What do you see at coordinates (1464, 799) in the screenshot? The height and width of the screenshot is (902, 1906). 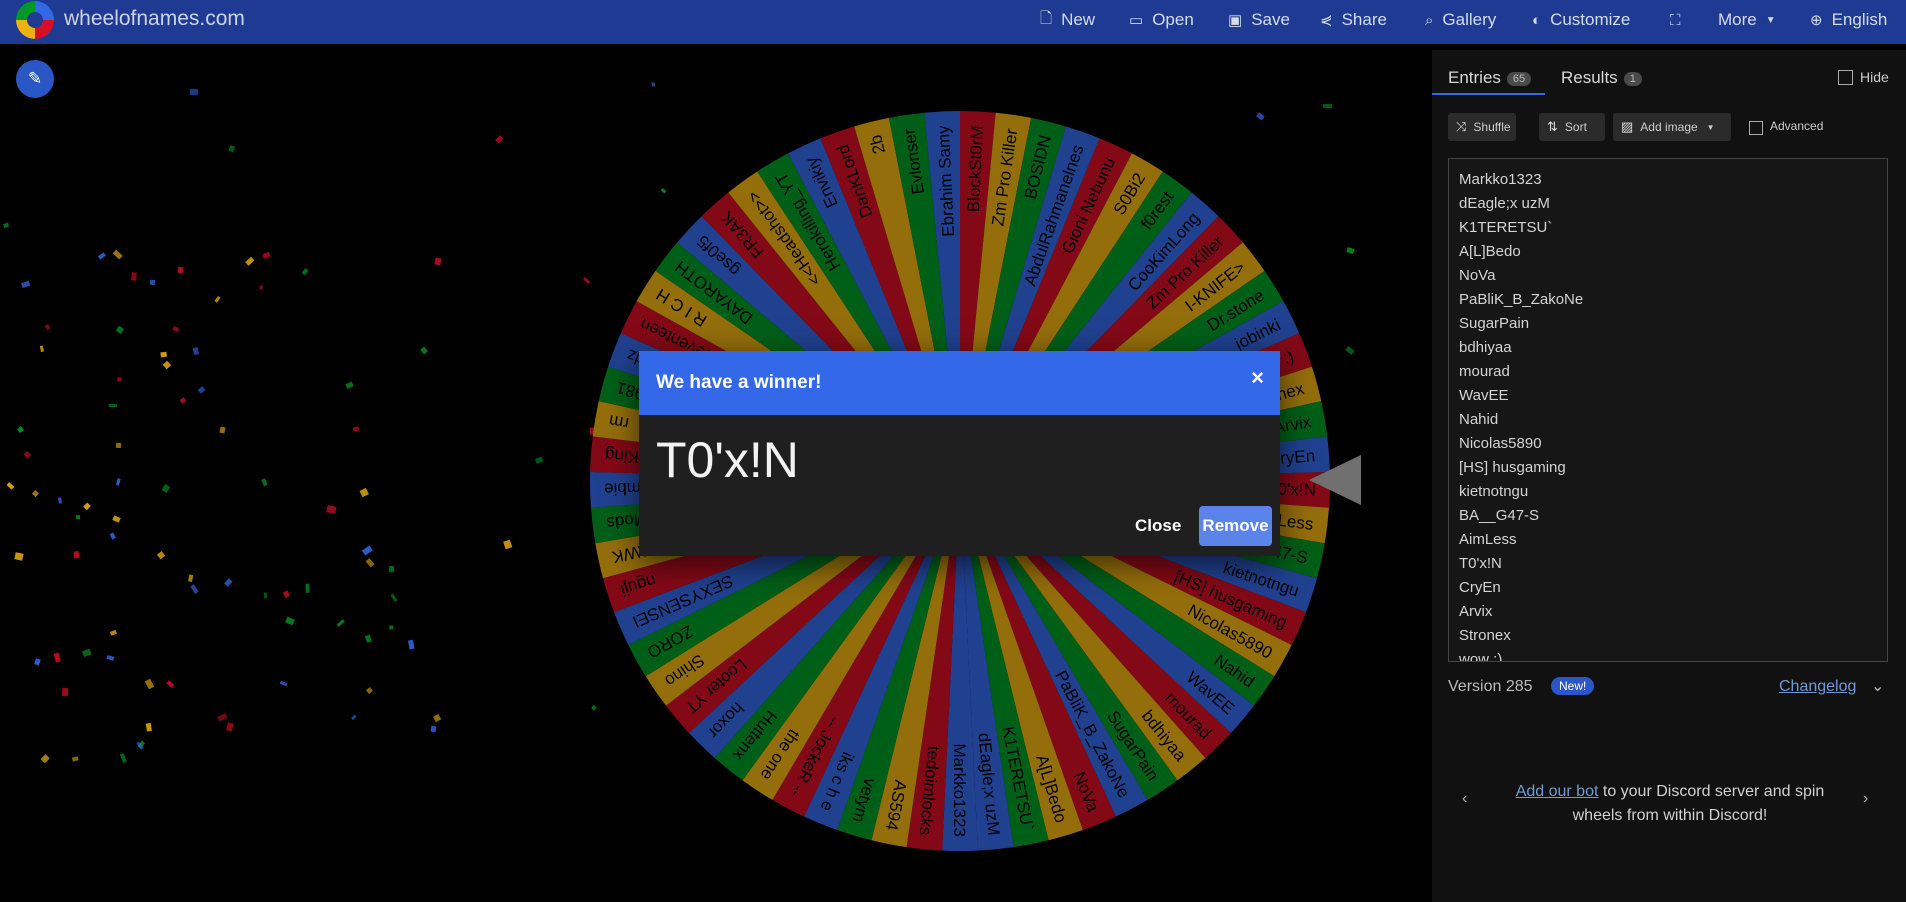 I see `chevron-left-icon: ‹` at bounding box center [1464, 799].